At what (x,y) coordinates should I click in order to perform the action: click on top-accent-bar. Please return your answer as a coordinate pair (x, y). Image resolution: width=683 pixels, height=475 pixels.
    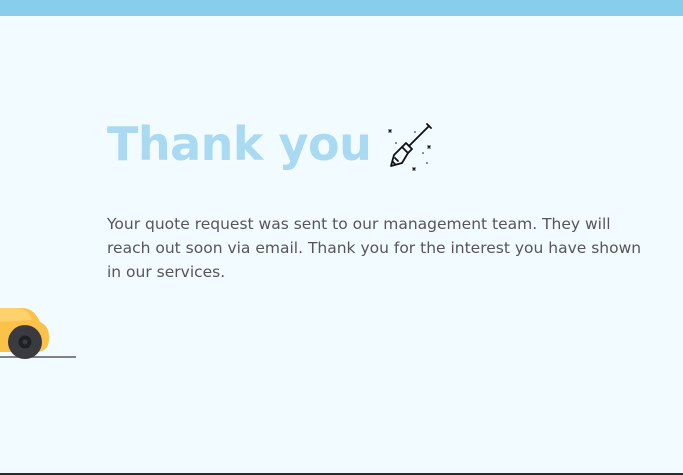
    Looking at the image, I should click on (341, 8).